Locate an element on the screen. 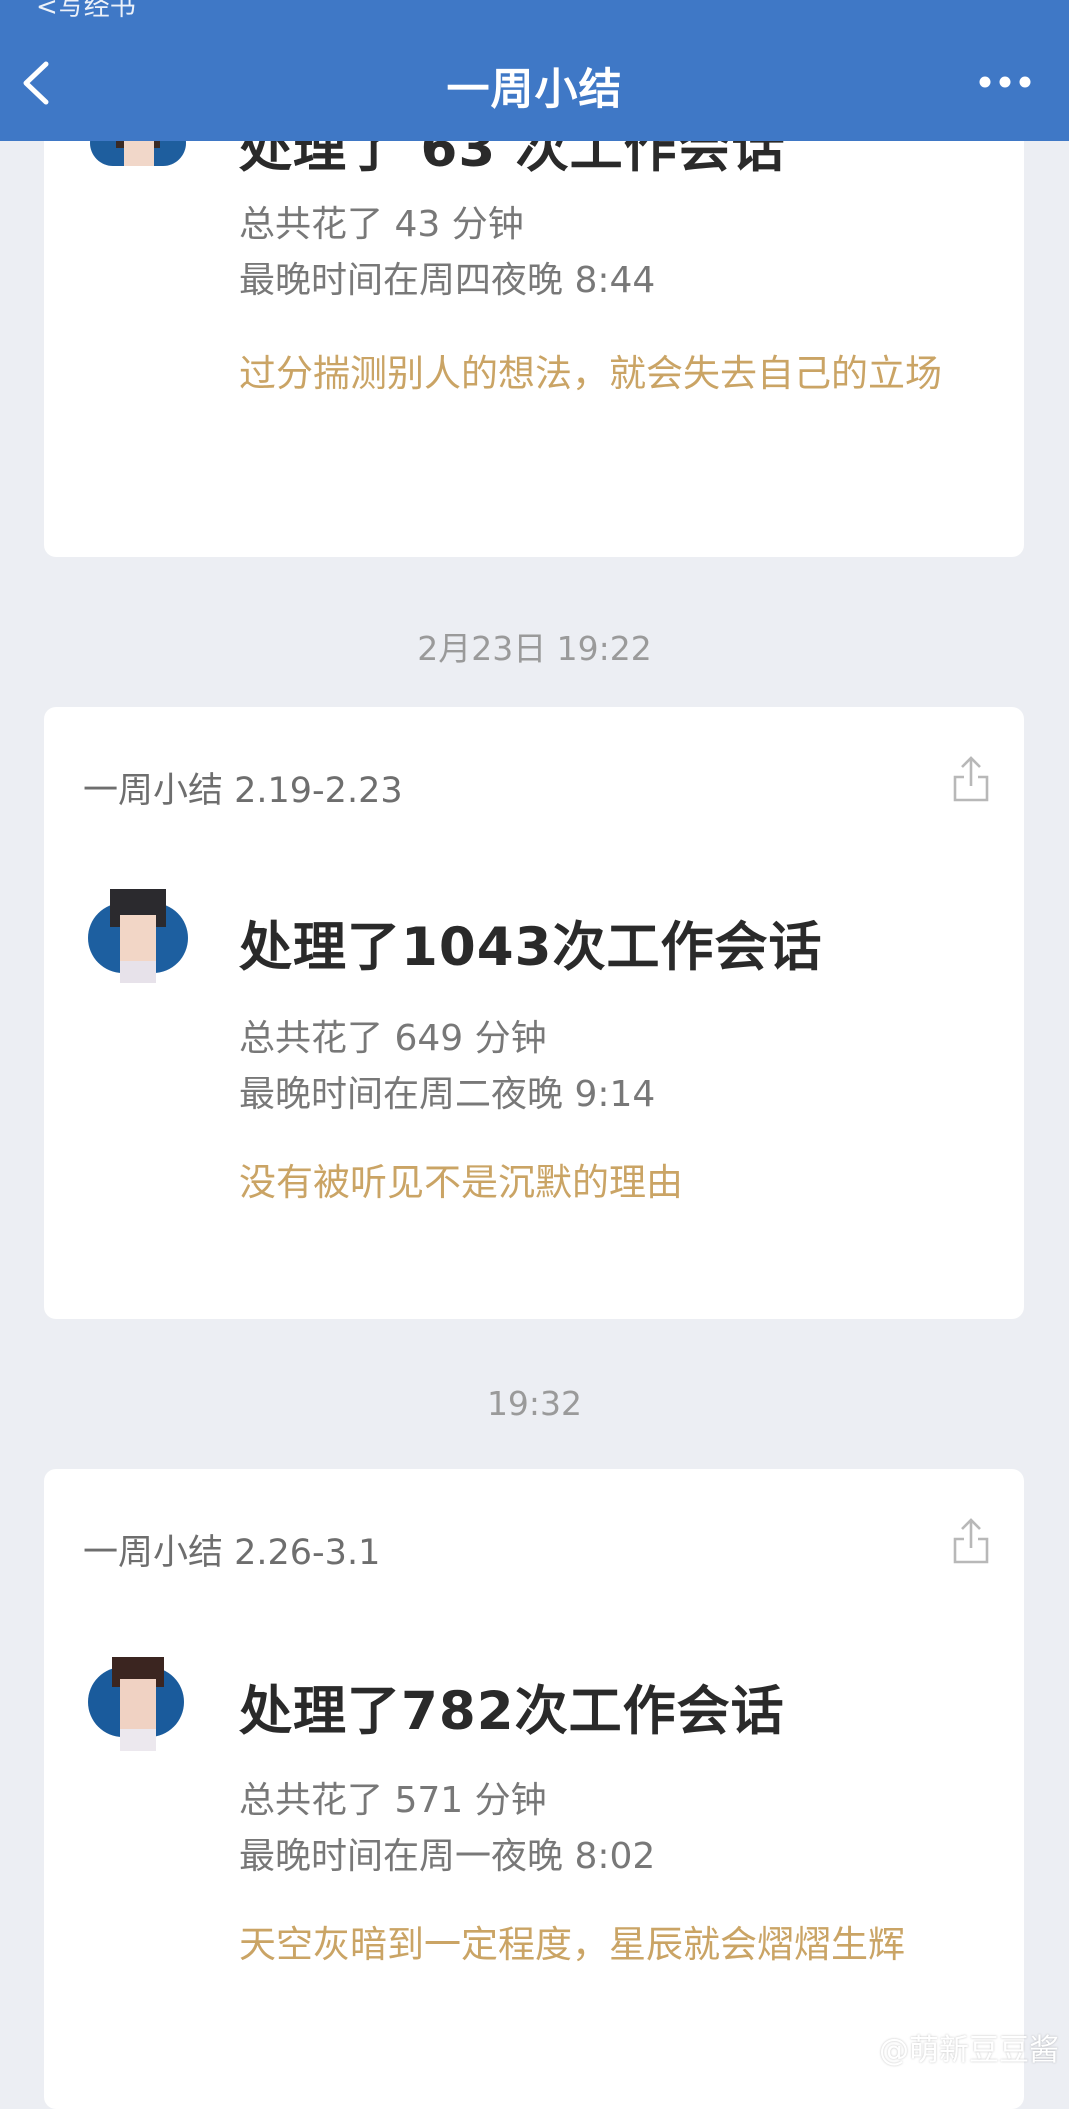 The image size is (1069, 2109). latest-time-text: 最晚时间在周一夜晚 8:02 is located at coordinates (447, 1856).